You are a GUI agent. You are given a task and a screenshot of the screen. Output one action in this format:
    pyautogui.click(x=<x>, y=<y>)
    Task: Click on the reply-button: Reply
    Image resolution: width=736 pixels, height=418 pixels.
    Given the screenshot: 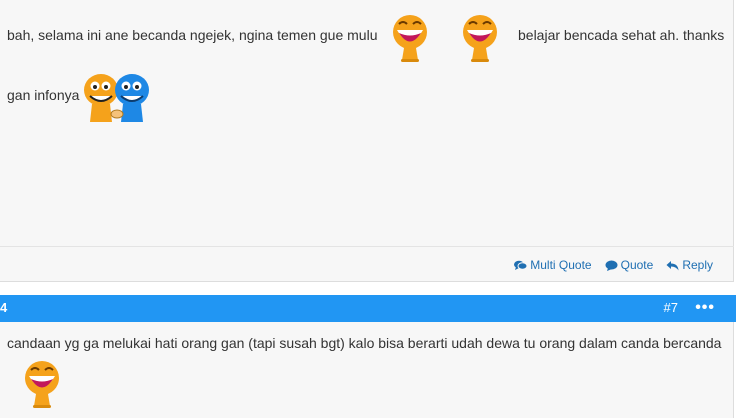 What is the action you would take?
    pyautogui.click(x=689, y=265)
    